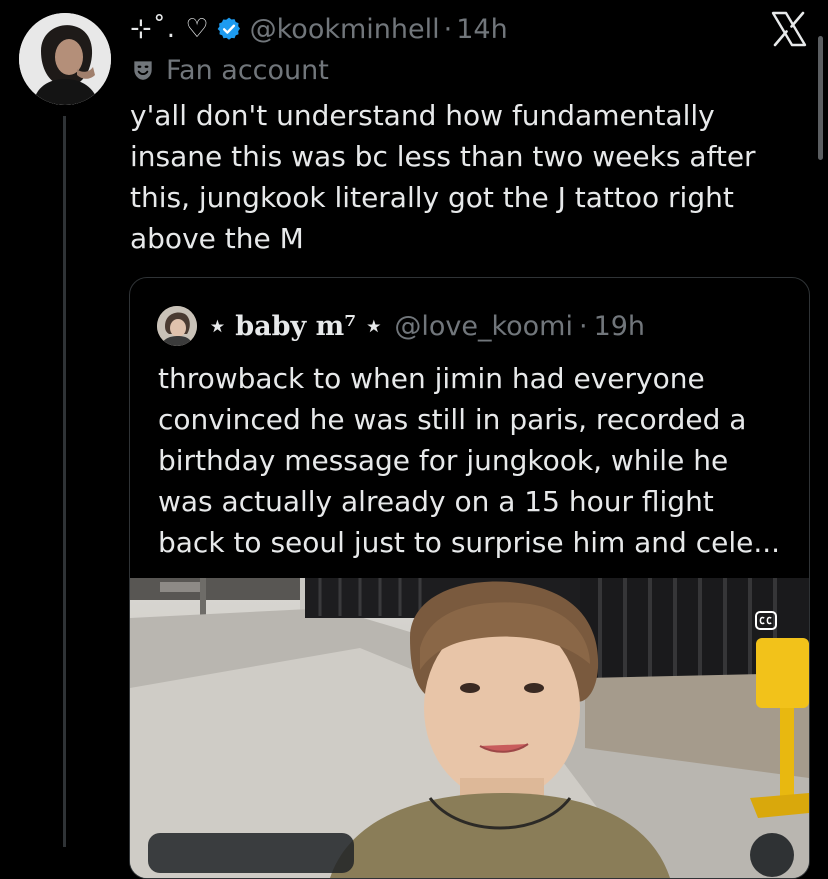 Image resolution: width=828 pixels, height=879 pixels. Describe the element at coordinates (766, 620) in the screenshot. I see `closed-captions-icon` at that location.